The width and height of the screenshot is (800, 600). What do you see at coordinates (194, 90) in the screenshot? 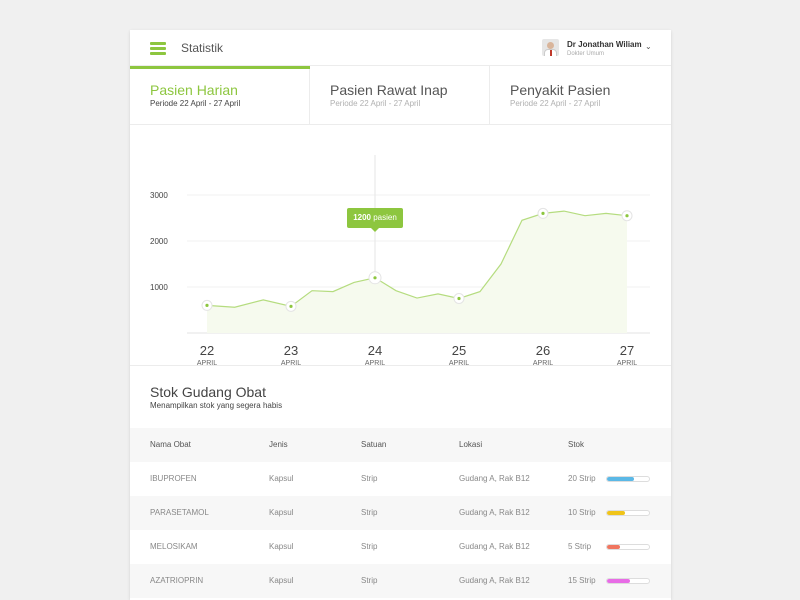
I see `tab-label: Pasien Harian` at bounding box center [194, 90].